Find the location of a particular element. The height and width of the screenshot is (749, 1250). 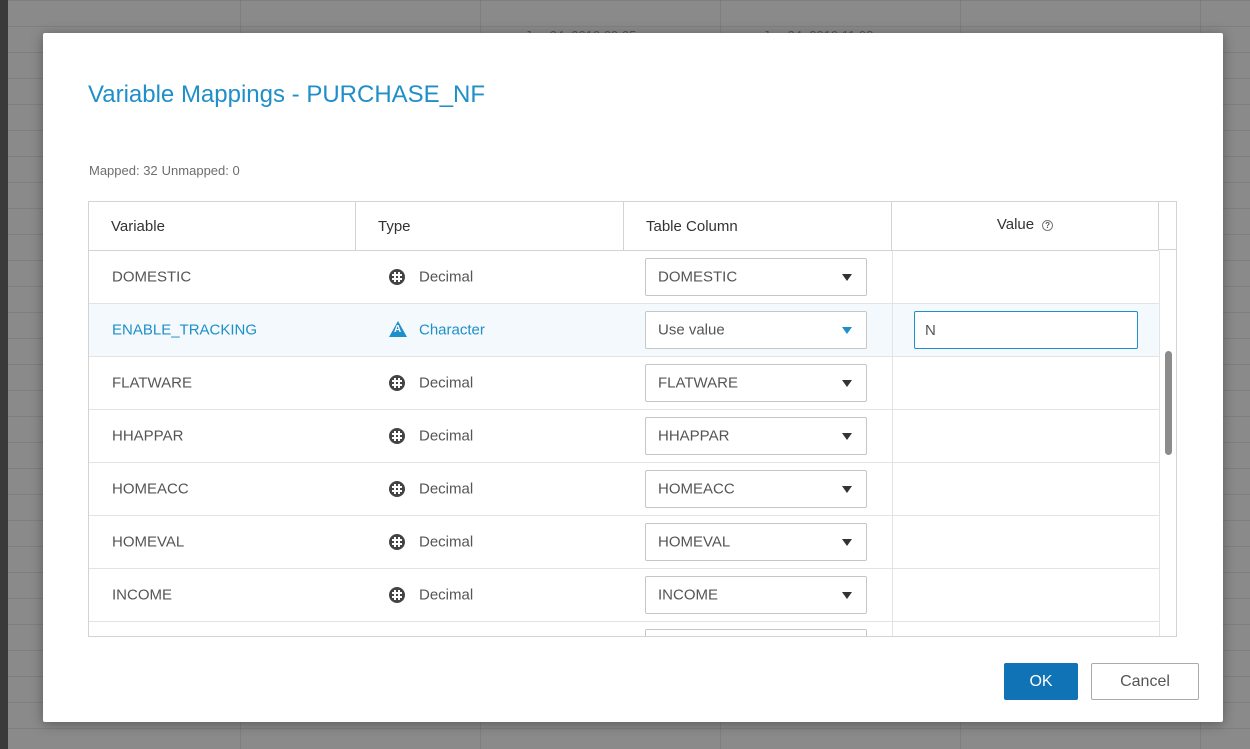

table-column-cell: FLATWARE is located at coordinates (757, 383).